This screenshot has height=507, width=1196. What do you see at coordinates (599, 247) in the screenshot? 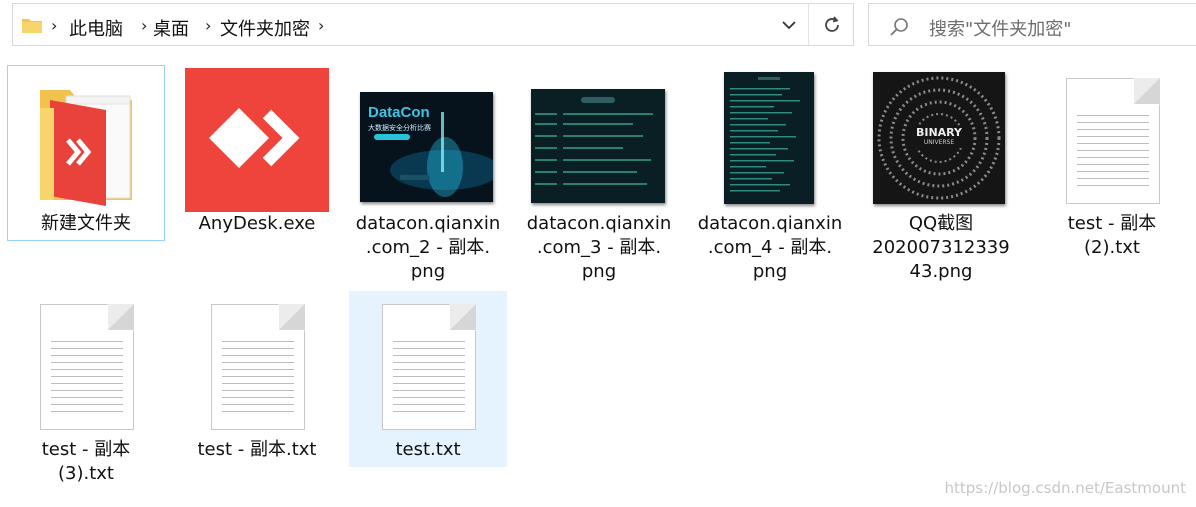
I see `file-name: datacon.qianxin .com_3 - 副本. png` at bounding box center [599, 247].